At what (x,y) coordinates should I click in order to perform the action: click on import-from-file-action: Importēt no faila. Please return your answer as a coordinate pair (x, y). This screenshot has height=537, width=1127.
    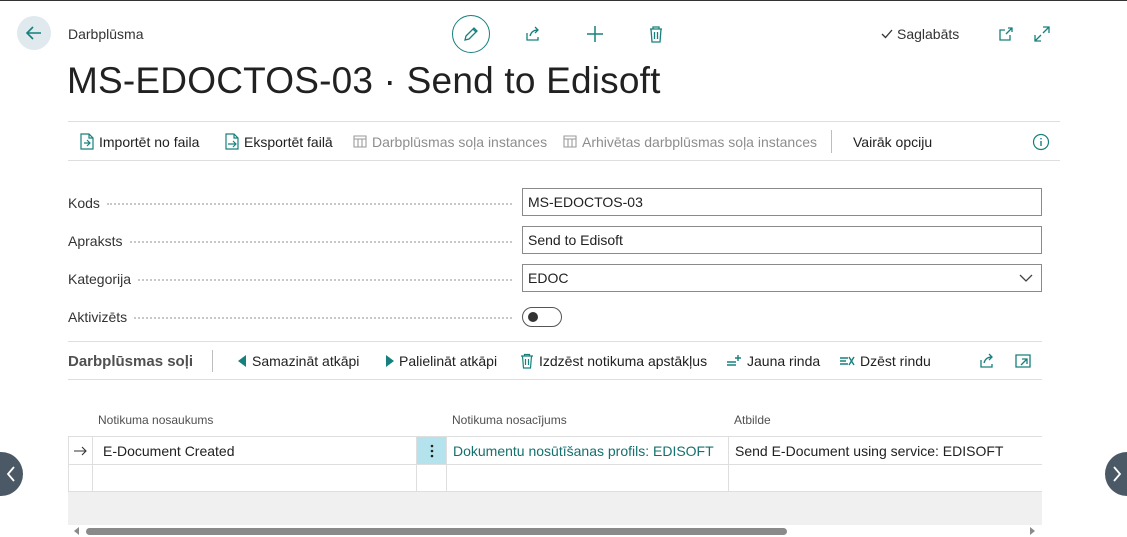
    Looking at the image, I should click on (139, 141).